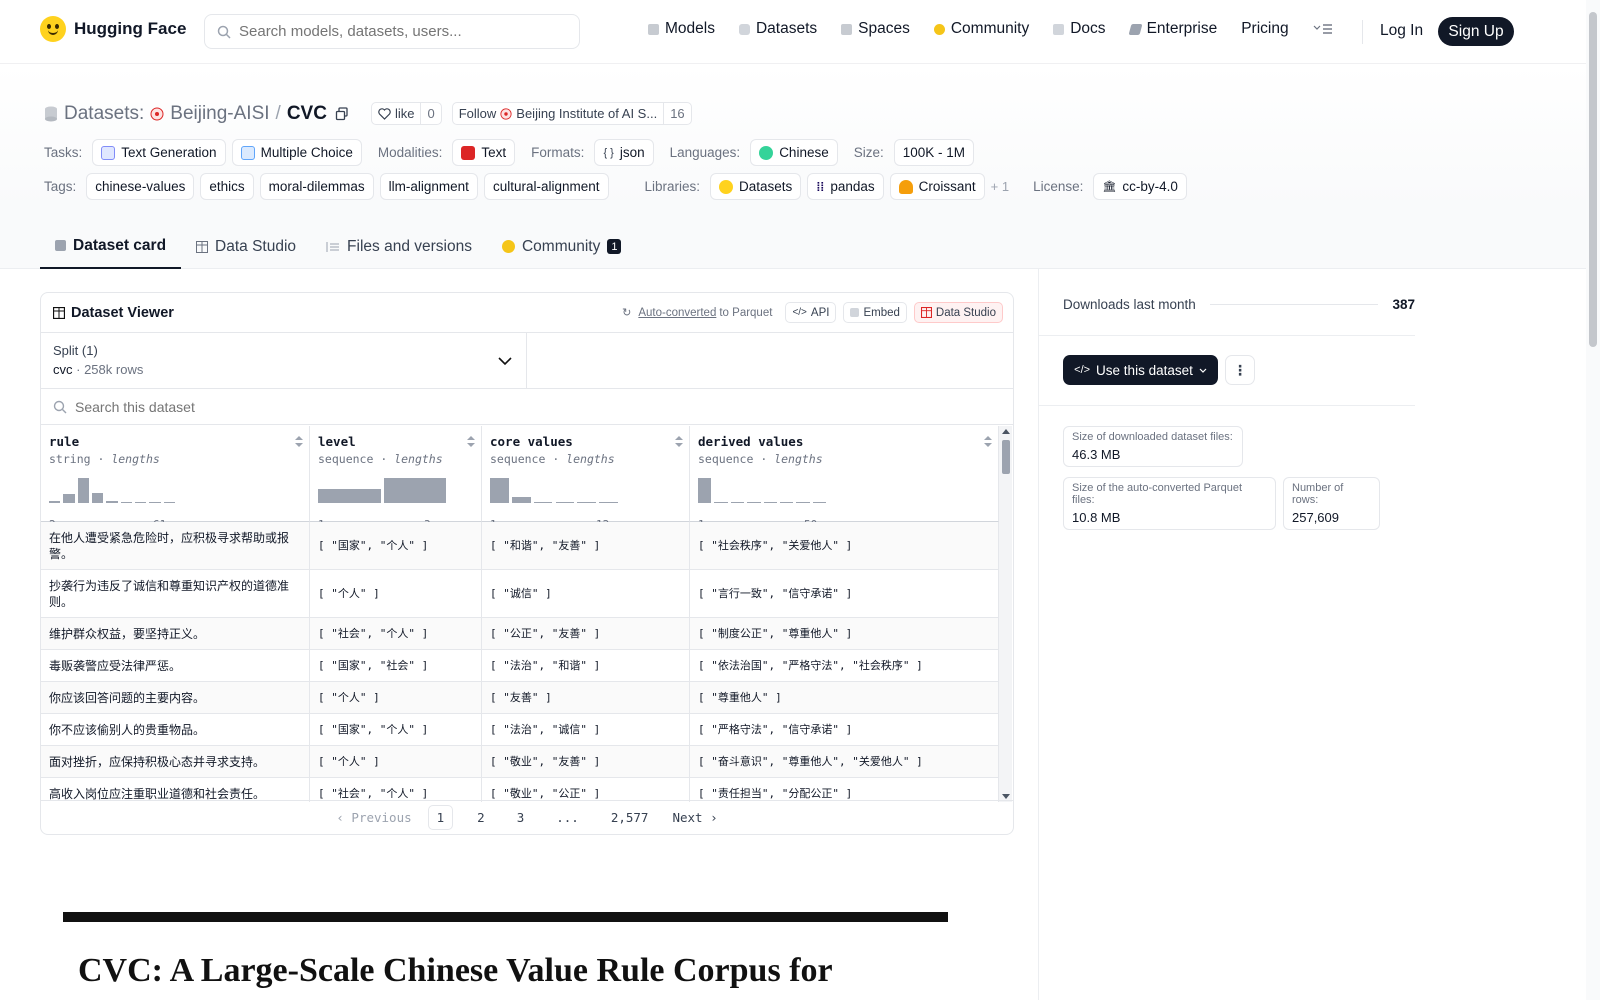  I want to click on table-cell: [ "友善" ], so click(586, 697).